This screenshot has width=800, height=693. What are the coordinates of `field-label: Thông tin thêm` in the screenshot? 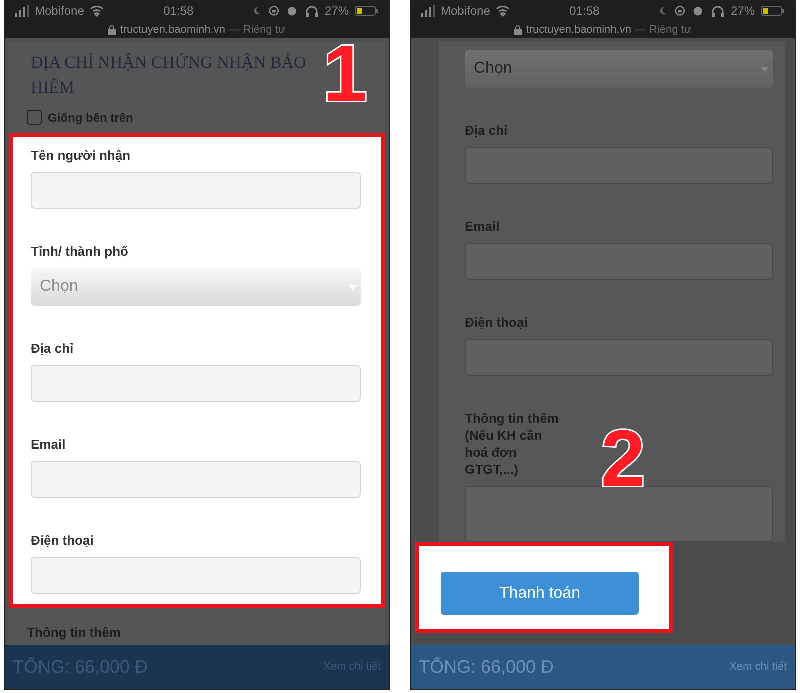 It's located at (74, 632).